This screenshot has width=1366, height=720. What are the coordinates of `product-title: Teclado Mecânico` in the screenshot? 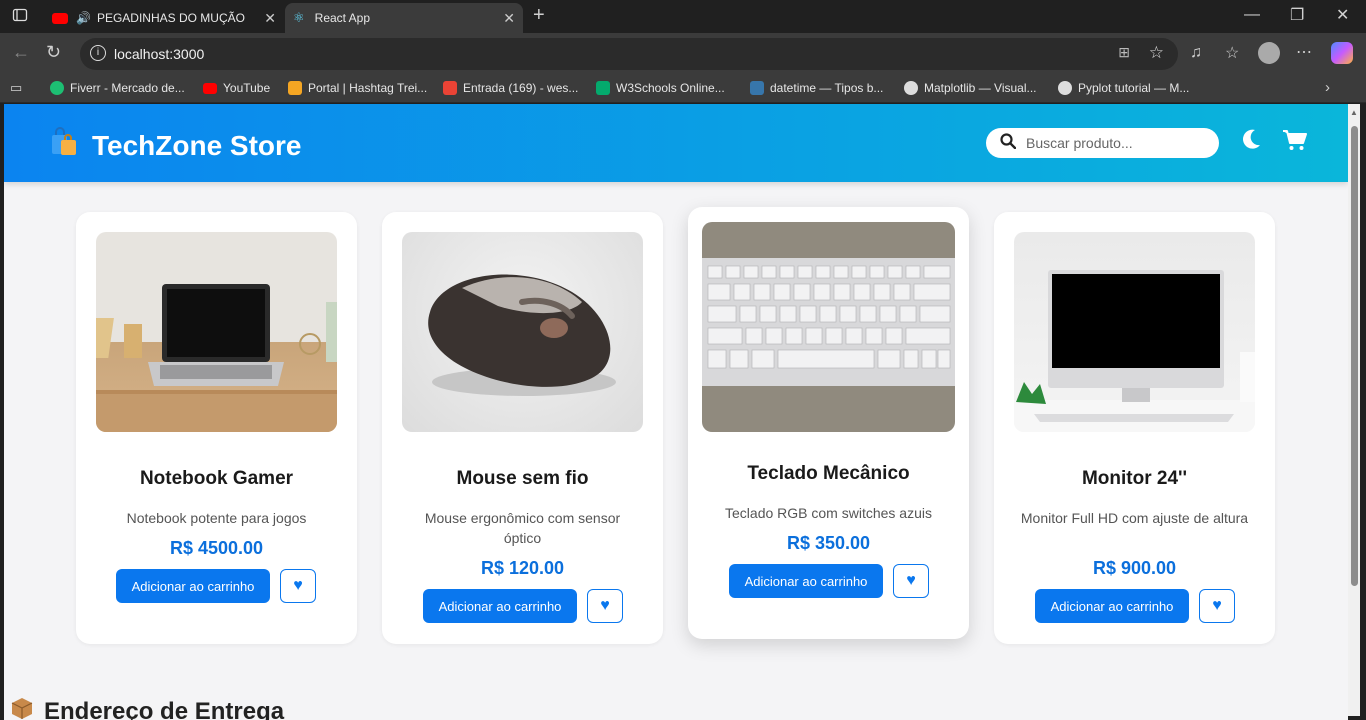 It's located at (828, 473).